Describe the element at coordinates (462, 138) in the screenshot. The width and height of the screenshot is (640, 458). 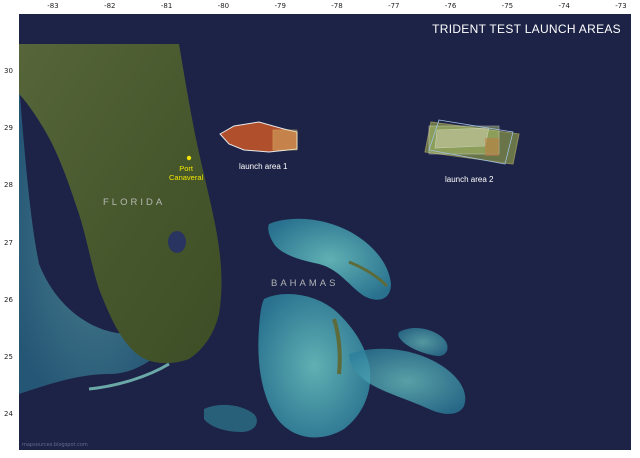
I see `launch-area-2-inner` at that location.